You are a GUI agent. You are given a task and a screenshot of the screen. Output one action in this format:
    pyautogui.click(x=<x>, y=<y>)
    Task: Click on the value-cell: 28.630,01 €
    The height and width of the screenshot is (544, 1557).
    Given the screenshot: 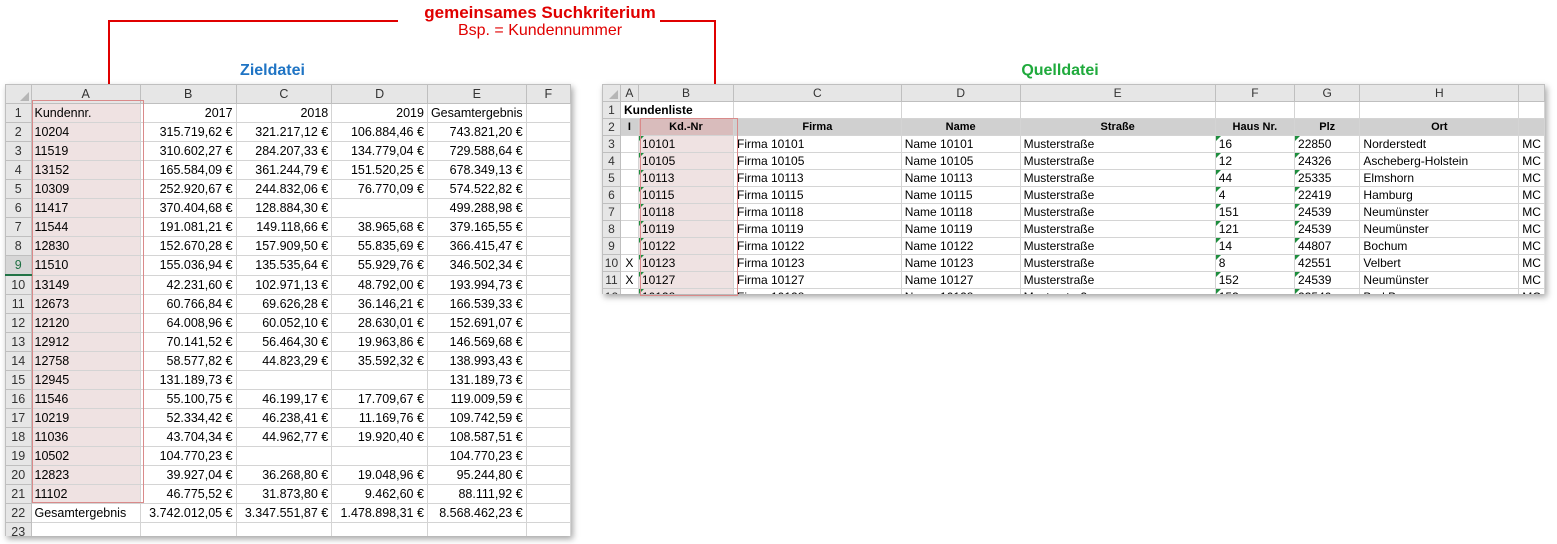 What is the action you would take?
    pyautogui.click(x=379, y=323)
    